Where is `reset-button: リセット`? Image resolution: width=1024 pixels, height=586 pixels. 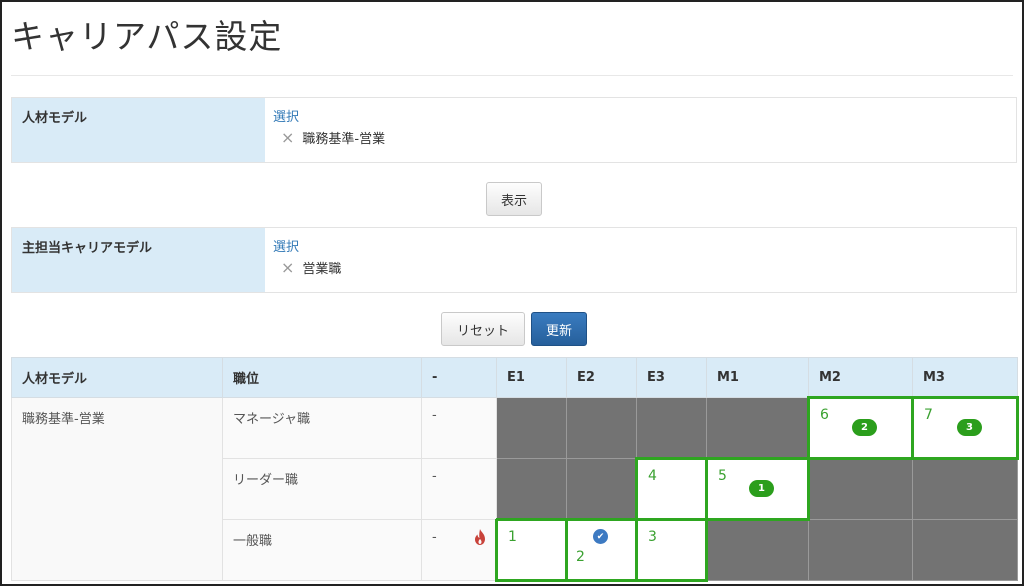
reset-button: リセット is located at coordinates (483, 329).